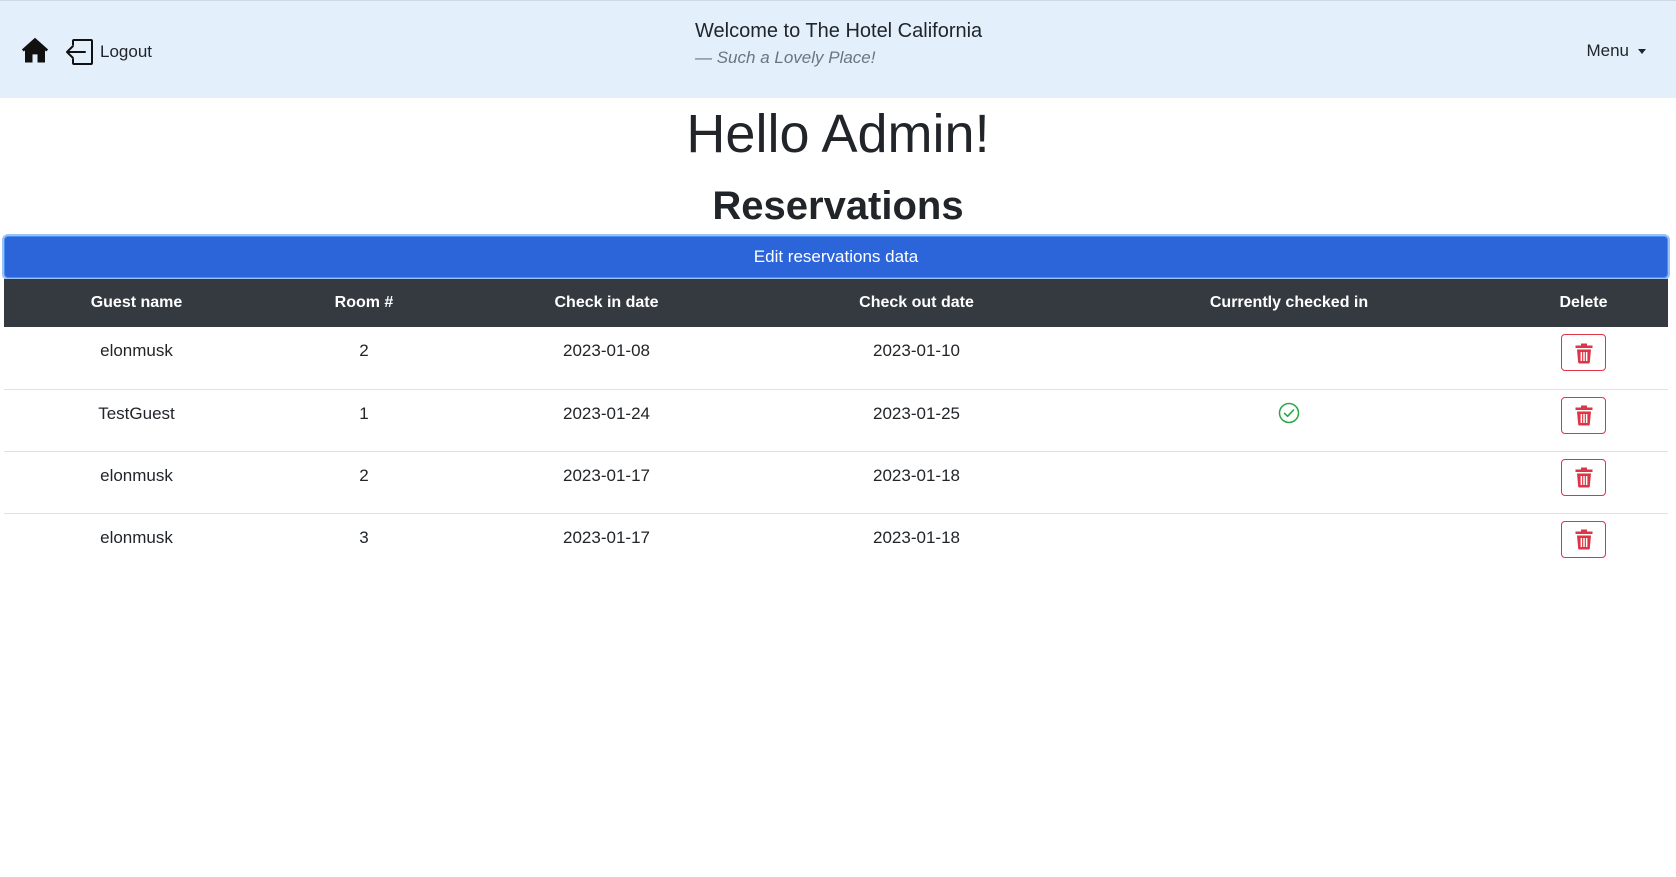 The width and height of the screenshot is (1676, 877). Describe the element at coordinates (836, 544) in the screenshot. I see `table-row: elonmusk 3 2023-01-17 2023-01-18` at that location.